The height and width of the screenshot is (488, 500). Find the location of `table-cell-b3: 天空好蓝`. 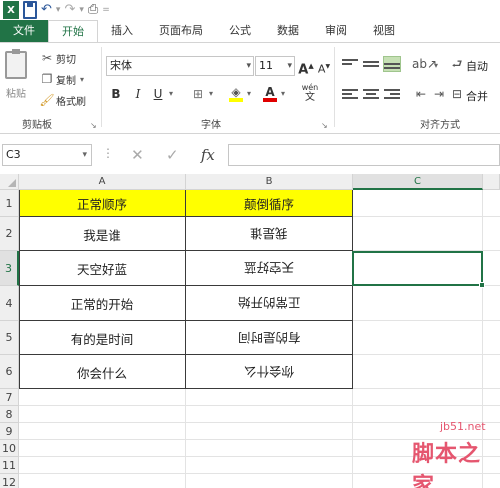

table-cell-b3: 天空好蓝 is located at coordinates (269, 268).